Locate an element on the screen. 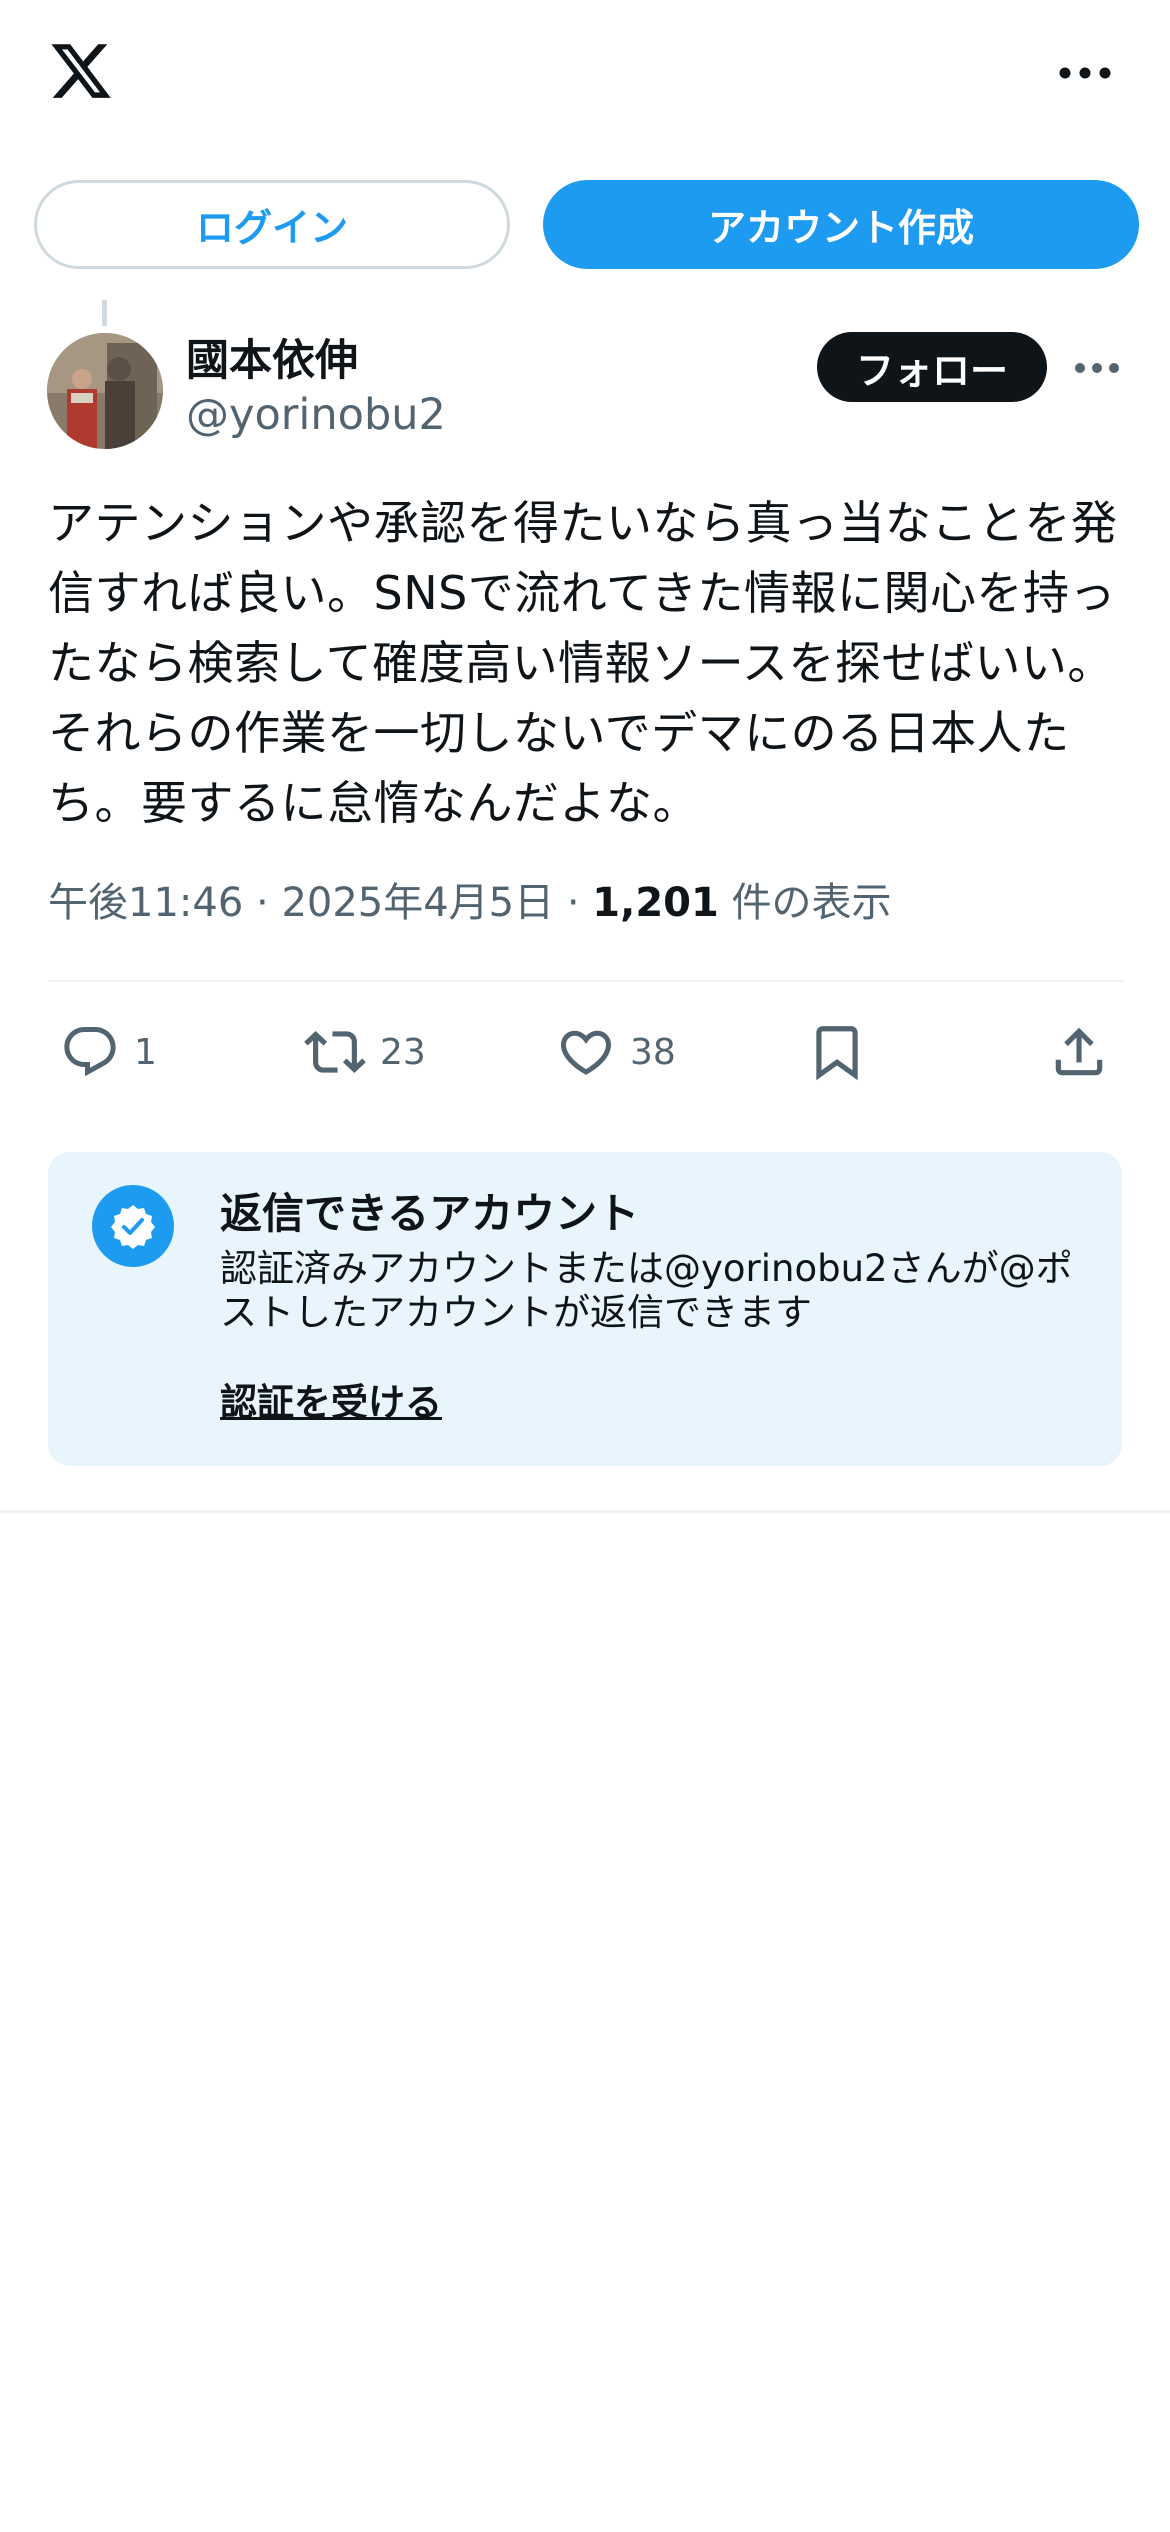 The image size is (1170, 2532). bookmark-icon is located at coordinates (837, 1053).